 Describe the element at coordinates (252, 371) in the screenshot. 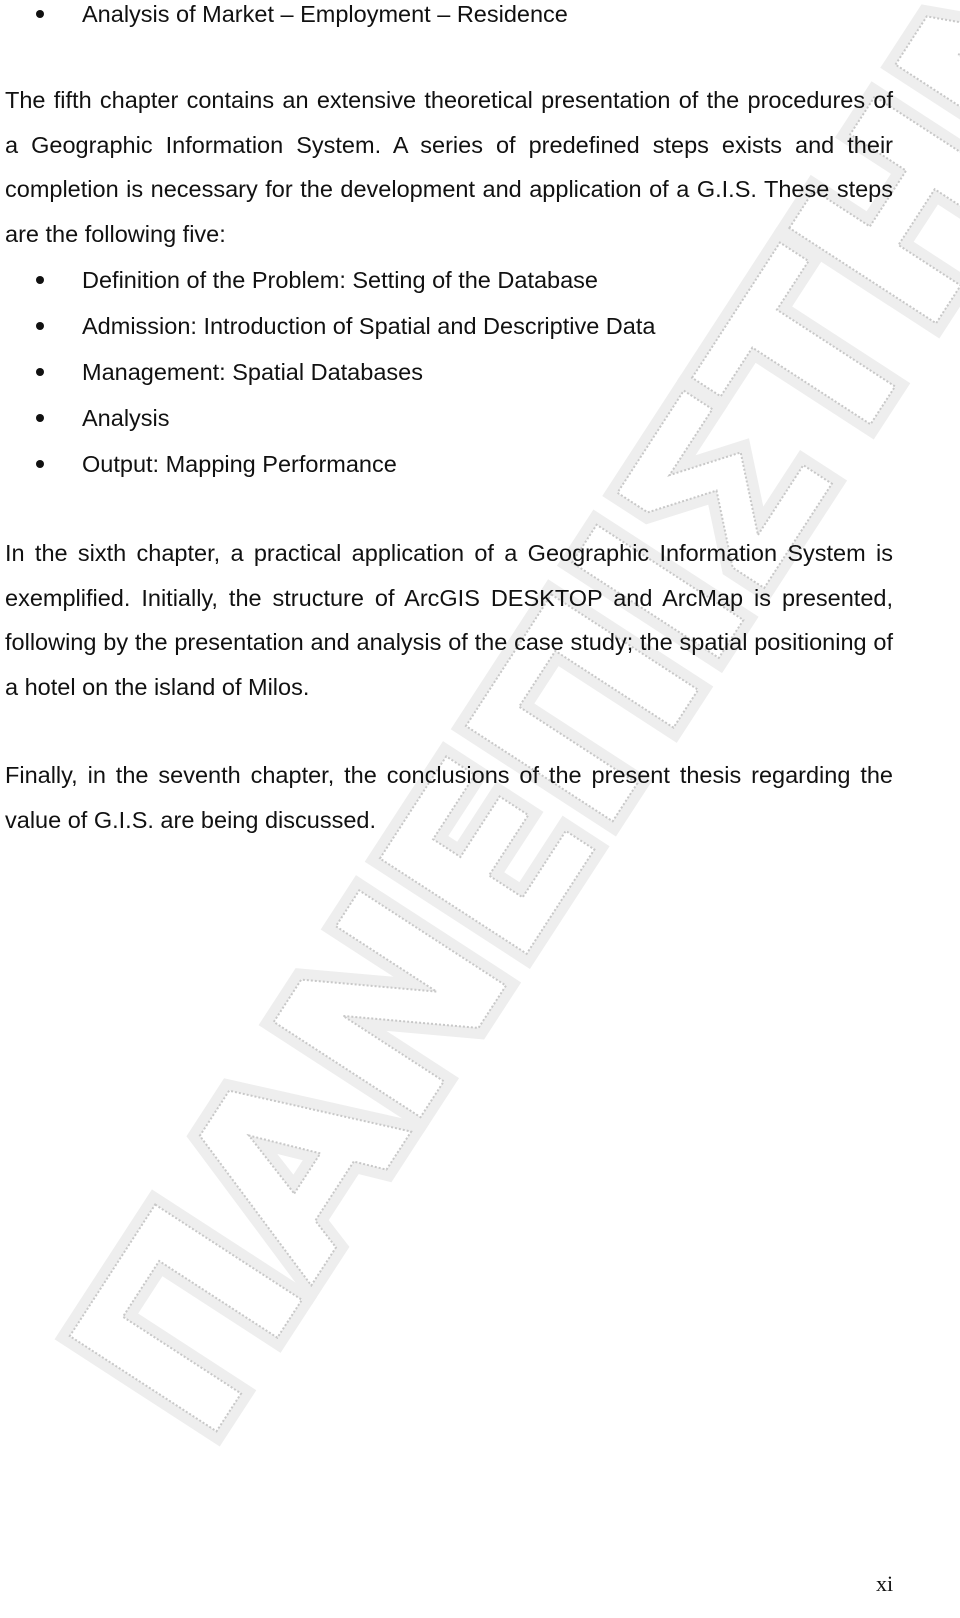

I see `list-item-text: Management: Spatial Databases` at that location.